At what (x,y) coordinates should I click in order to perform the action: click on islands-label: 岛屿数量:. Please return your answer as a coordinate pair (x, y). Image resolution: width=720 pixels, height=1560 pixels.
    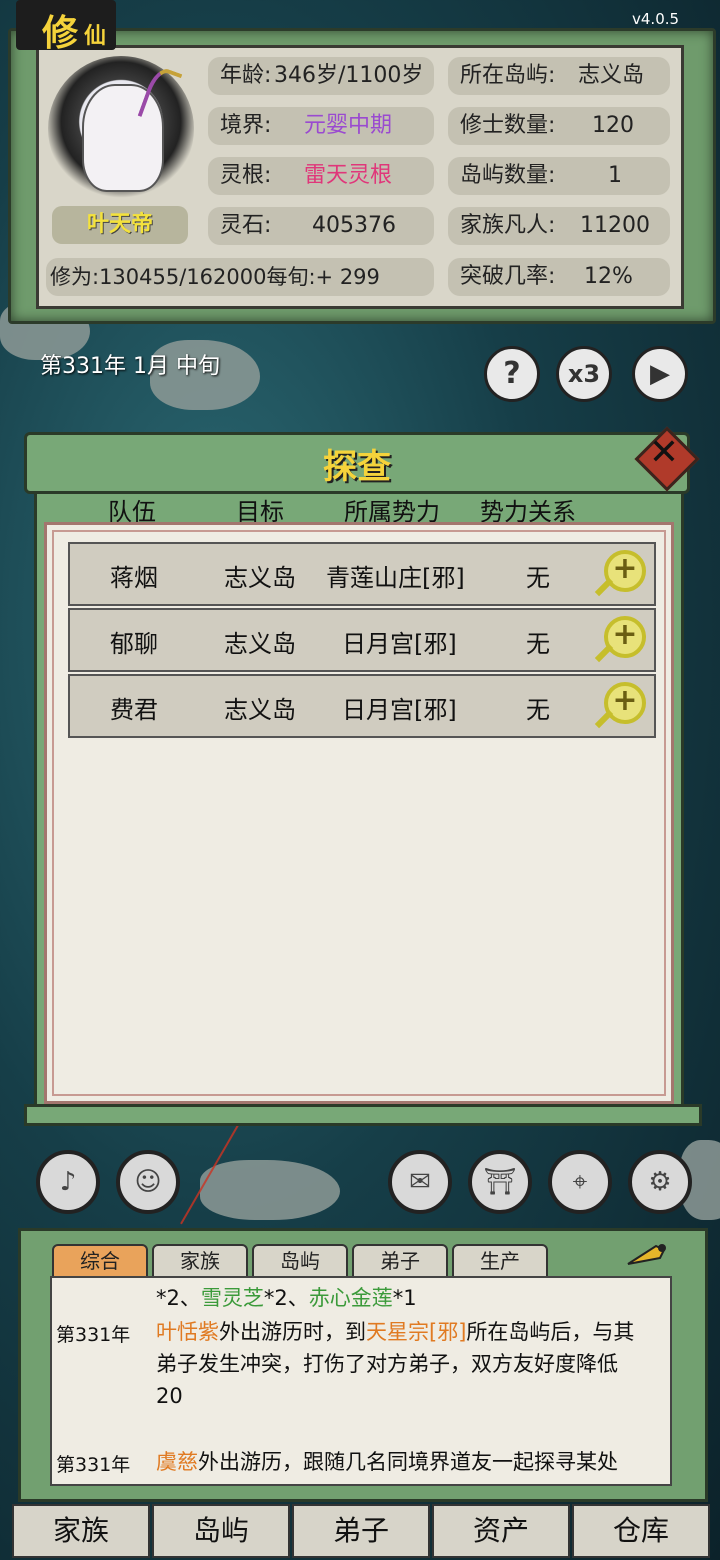
    Looking at the image, I should click on (508, 175).